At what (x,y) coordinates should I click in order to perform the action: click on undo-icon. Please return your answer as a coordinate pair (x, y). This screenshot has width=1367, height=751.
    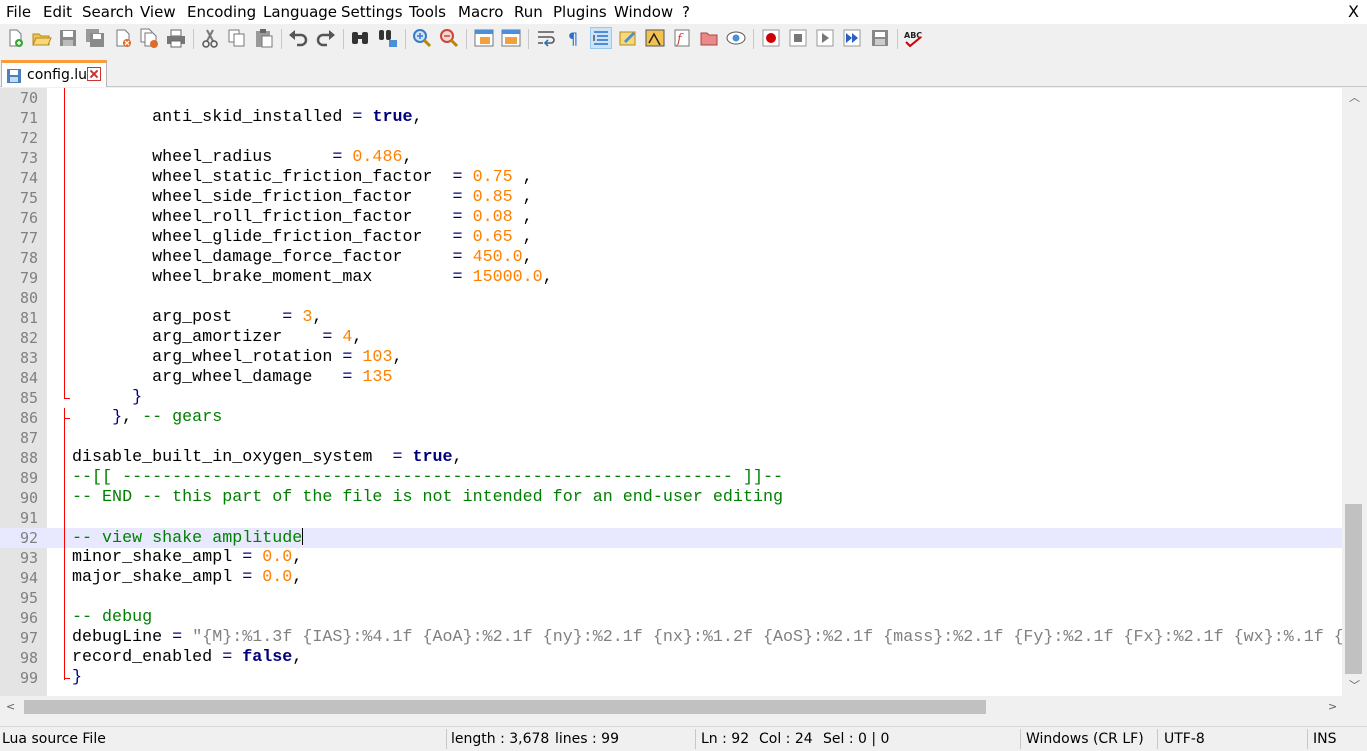
    Looking at the image, I should click on (298, 38).